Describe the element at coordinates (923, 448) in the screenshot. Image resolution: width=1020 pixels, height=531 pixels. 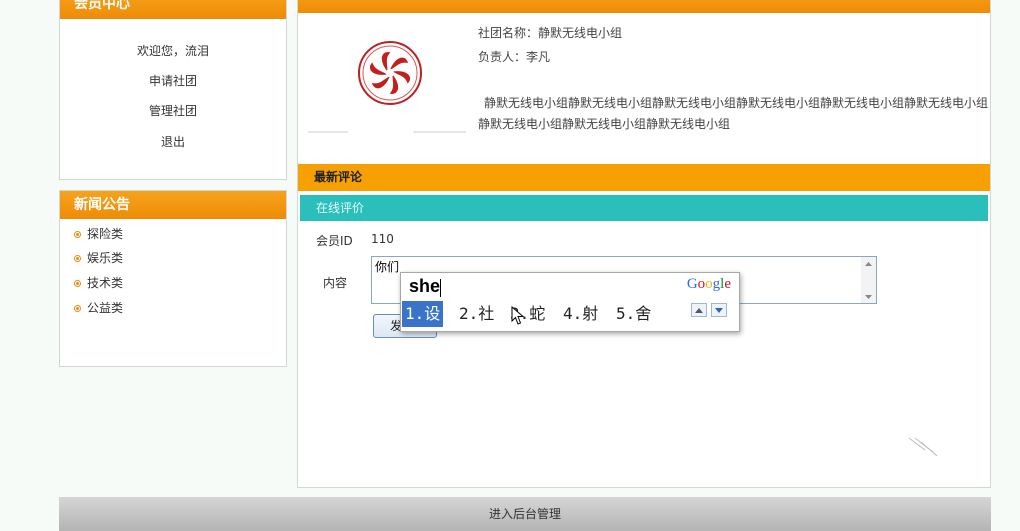
I see `resize-grip-icon` at that location.